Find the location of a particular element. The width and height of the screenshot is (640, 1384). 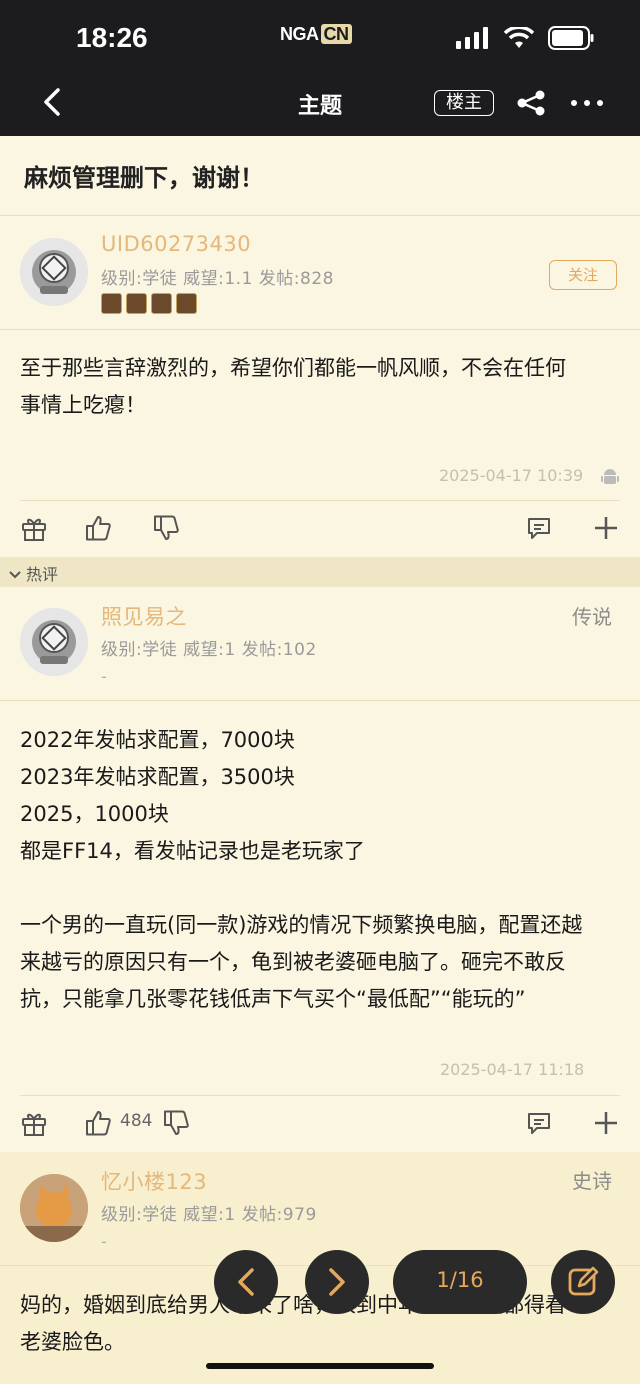

reply-tag: 史诗 is located at coordinates (592, 1181).